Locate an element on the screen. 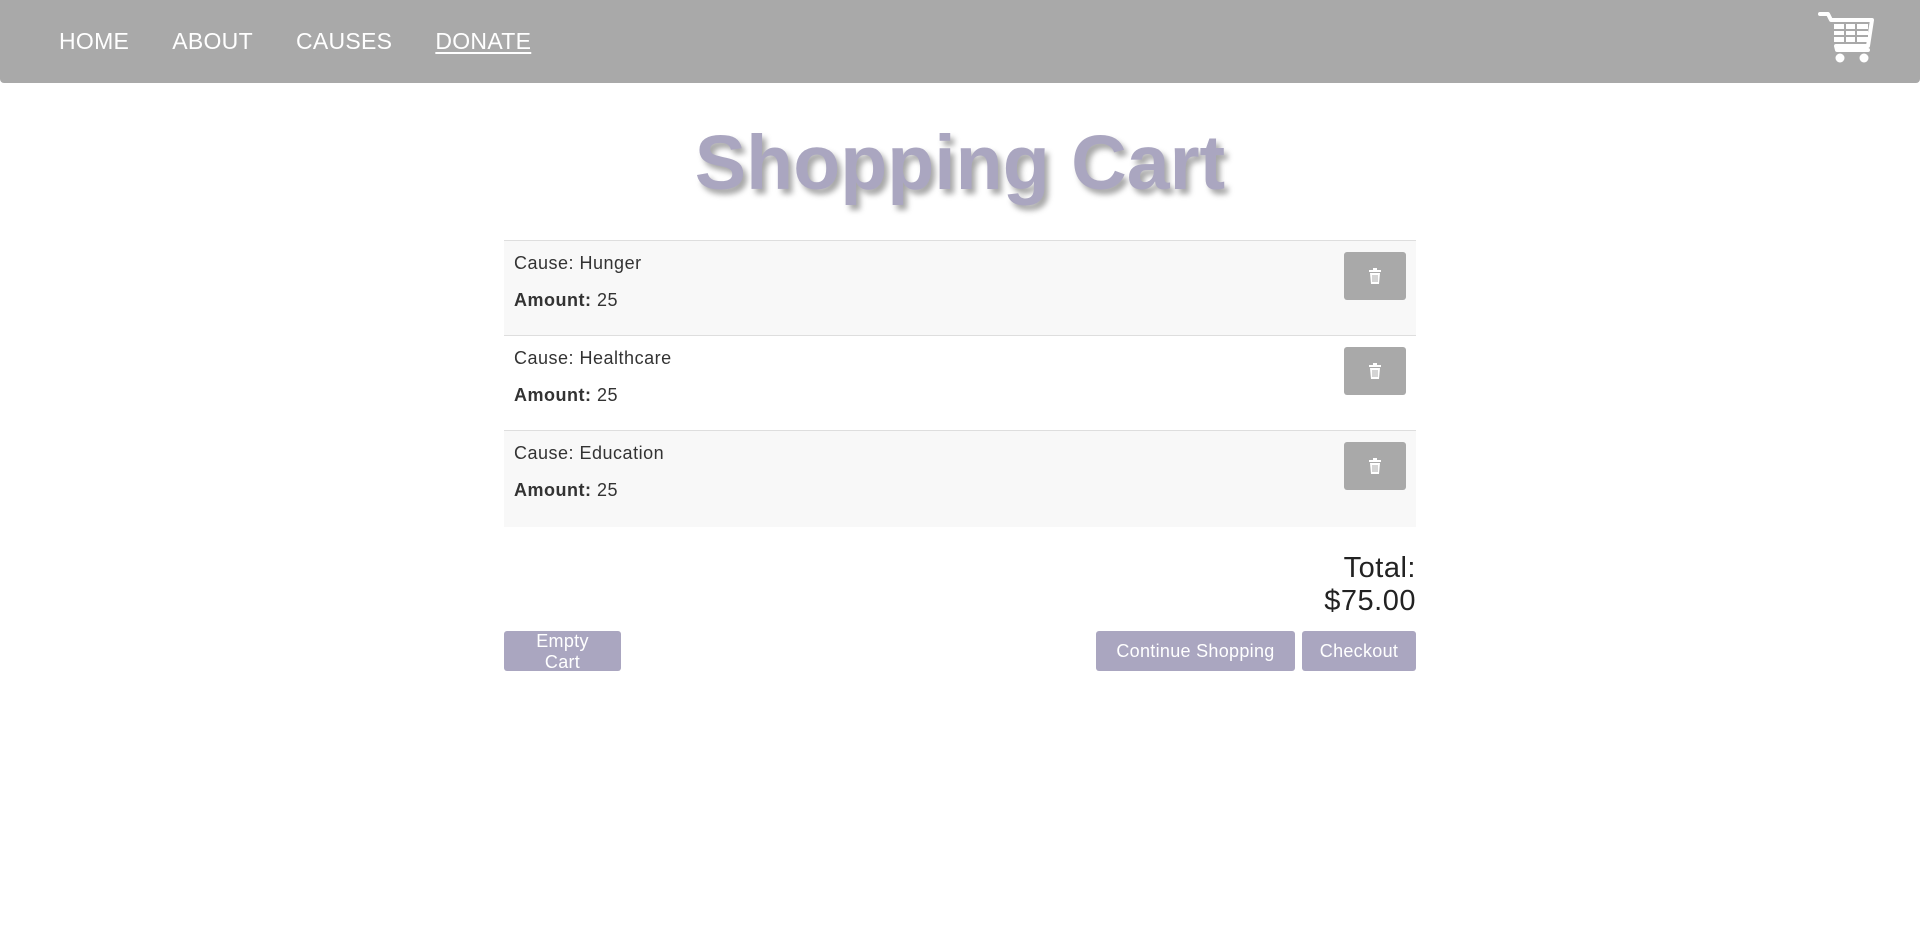 The width and height of the screenshot is (1920, 948). cart-item: Cause: Healthcare Amount: 25 is located at coordinates (960, 383).